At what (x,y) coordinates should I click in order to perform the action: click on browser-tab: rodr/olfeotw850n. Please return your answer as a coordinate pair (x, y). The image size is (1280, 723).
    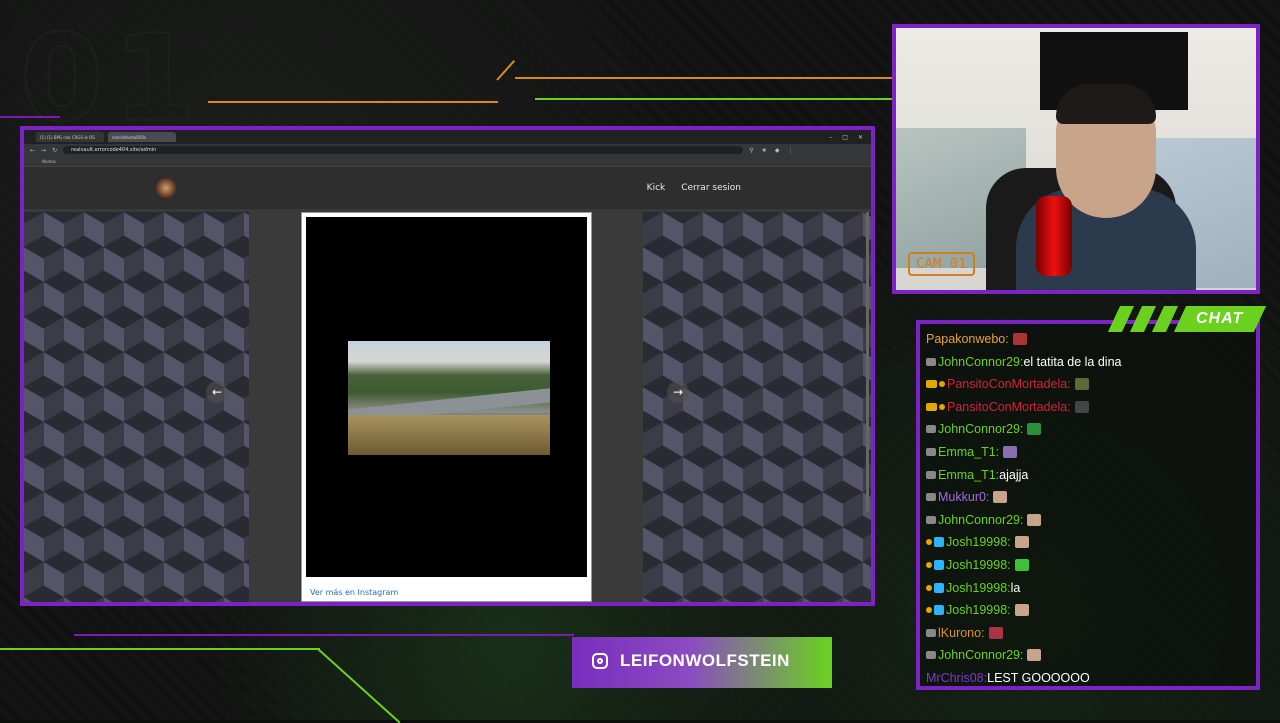
    Looking at the image, I should click on (142, 137).